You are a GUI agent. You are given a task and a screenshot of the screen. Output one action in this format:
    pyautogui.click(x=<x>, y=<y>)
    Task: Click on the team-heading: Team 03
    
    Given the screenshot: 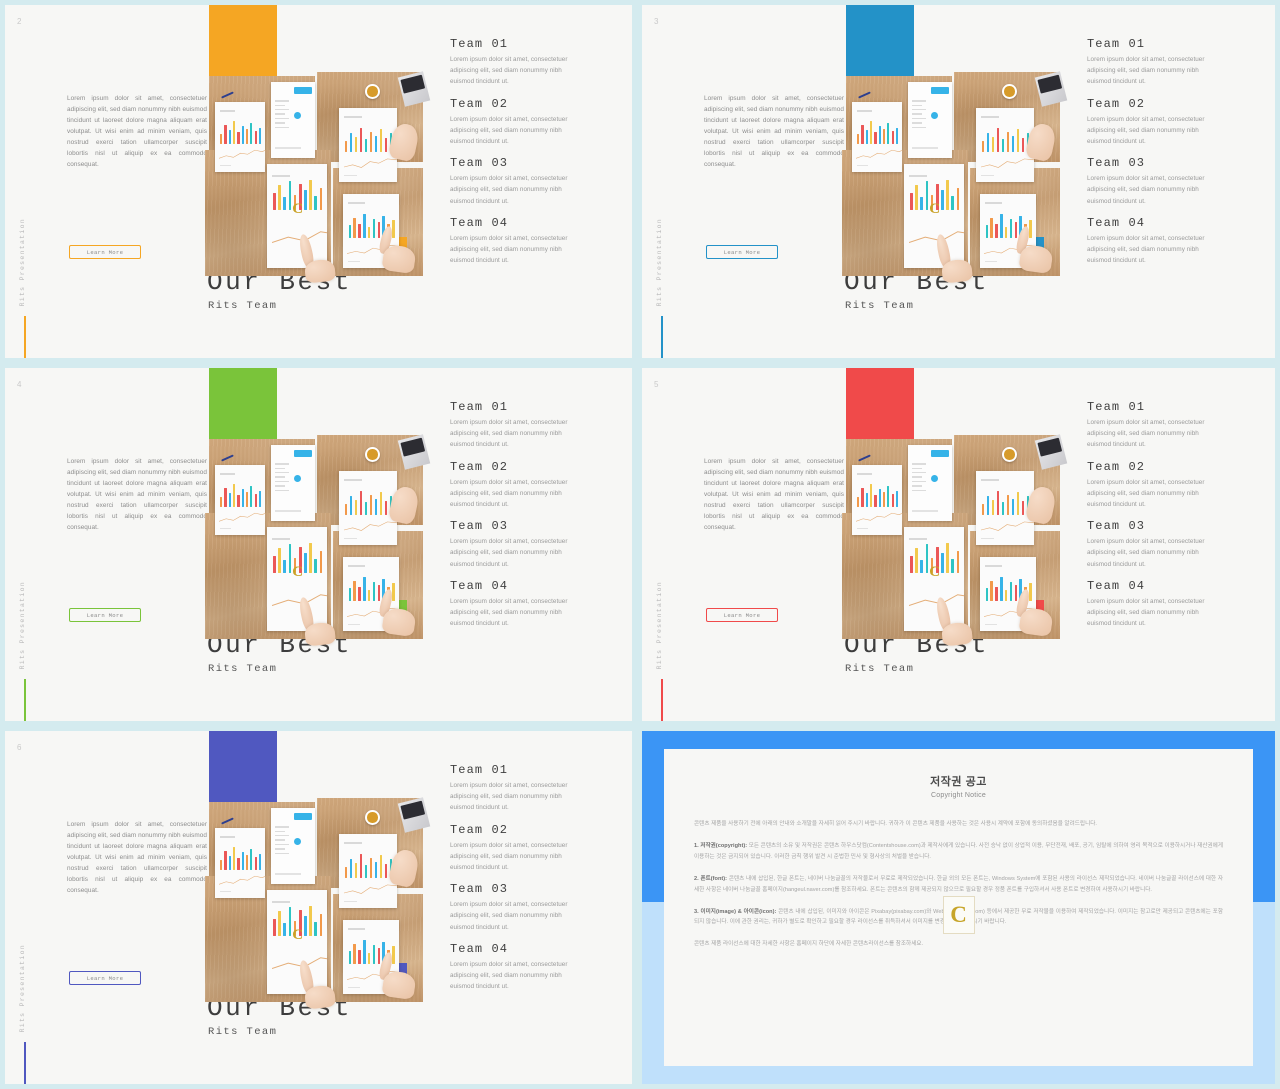 What is the action you would take?
    pyautogui.click(x=479, y=526)
    